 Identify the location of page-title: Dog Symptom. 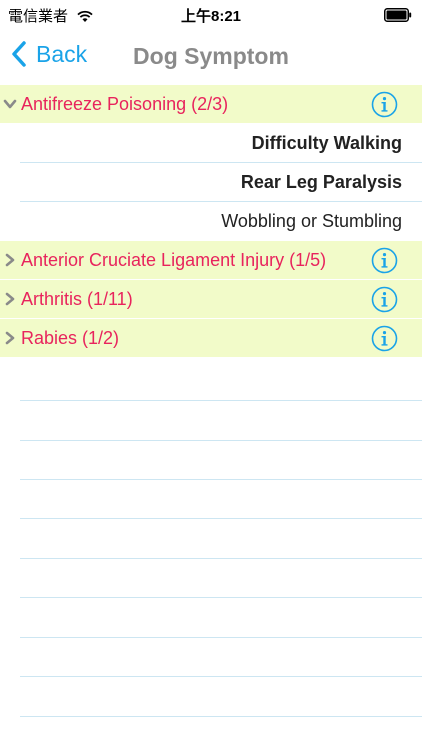
(211, 56).